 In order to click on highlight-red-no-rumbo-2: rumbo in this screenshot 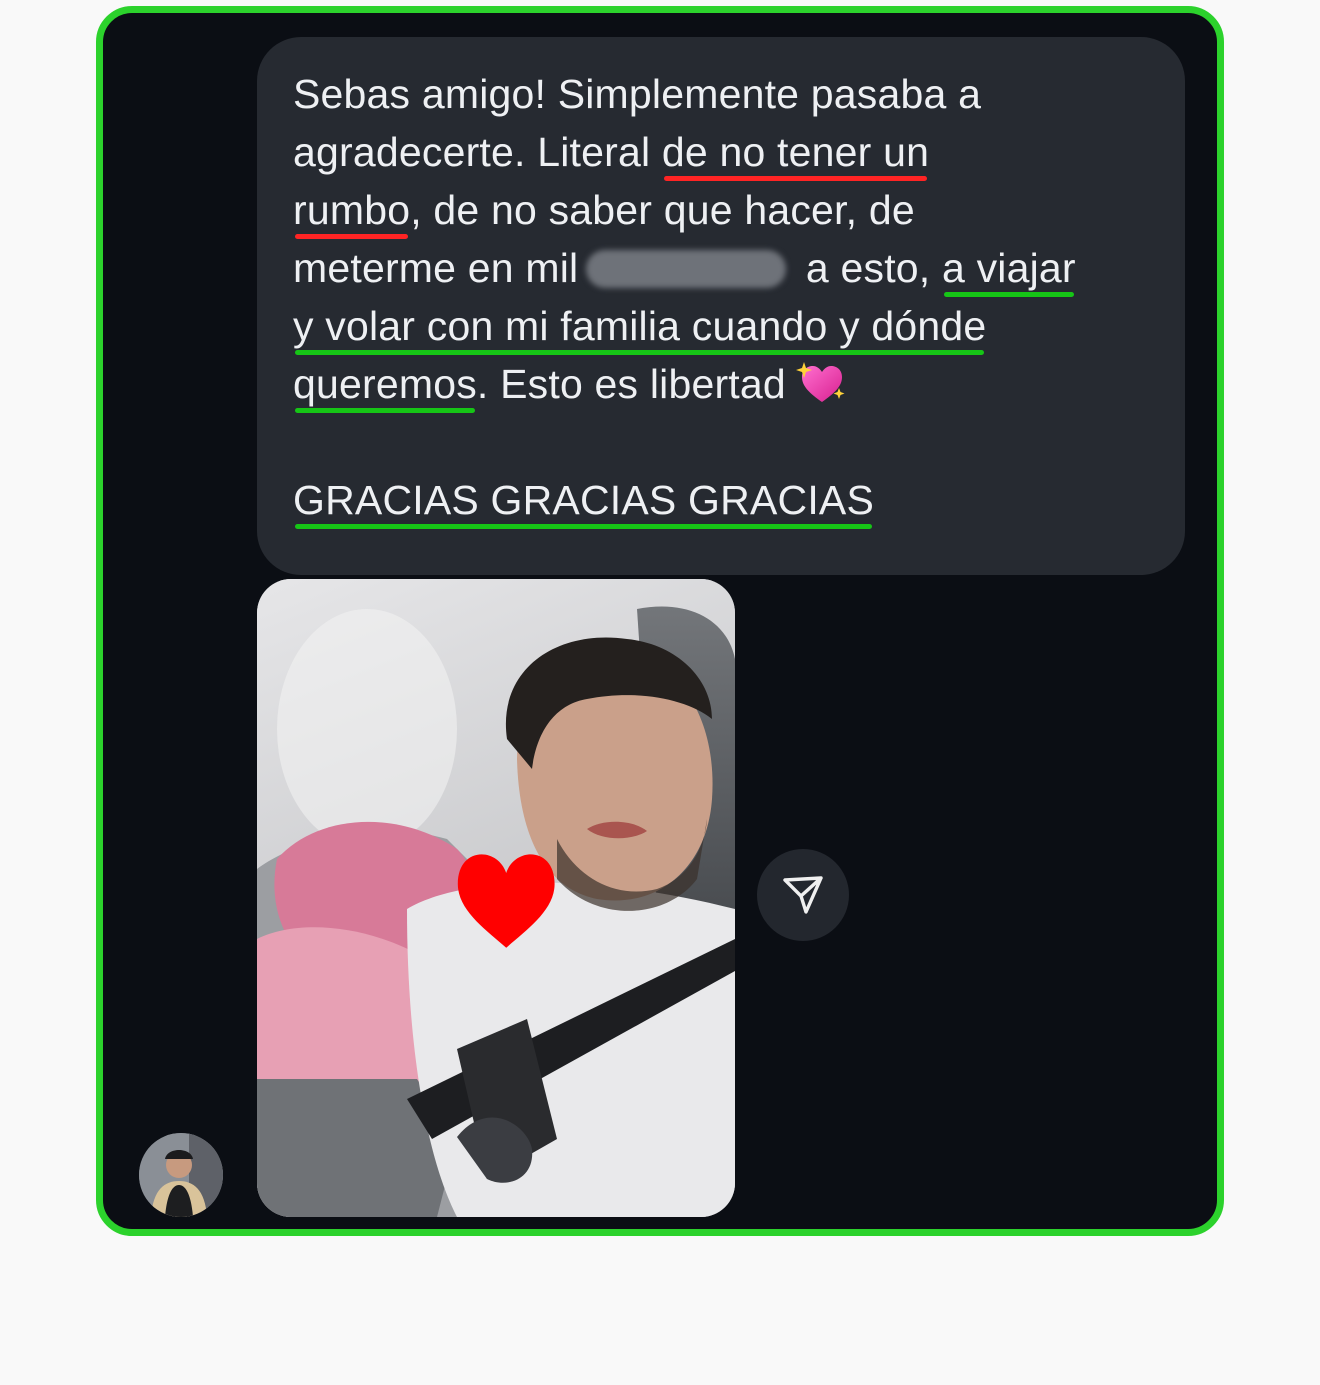, I will do `click(351, 210)`.